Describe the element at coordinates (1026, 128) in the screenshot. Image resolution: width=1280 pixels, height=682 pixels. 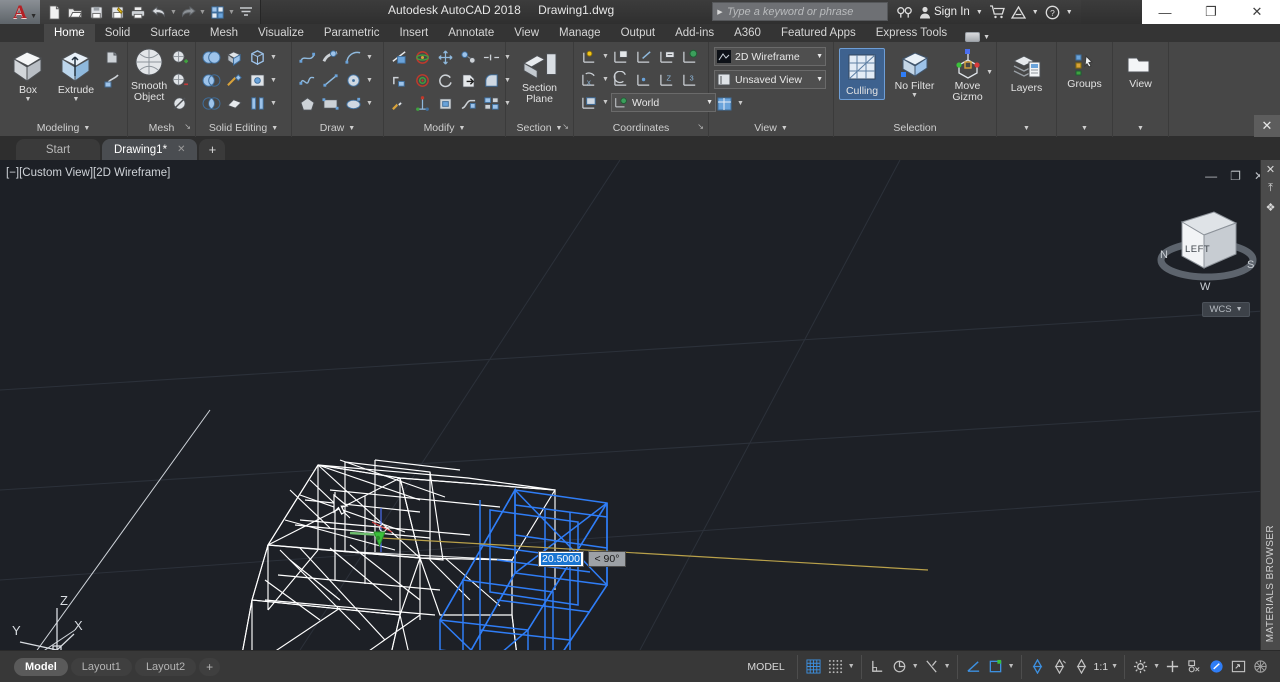
I see `panel-layers-title: ▼` at that location.